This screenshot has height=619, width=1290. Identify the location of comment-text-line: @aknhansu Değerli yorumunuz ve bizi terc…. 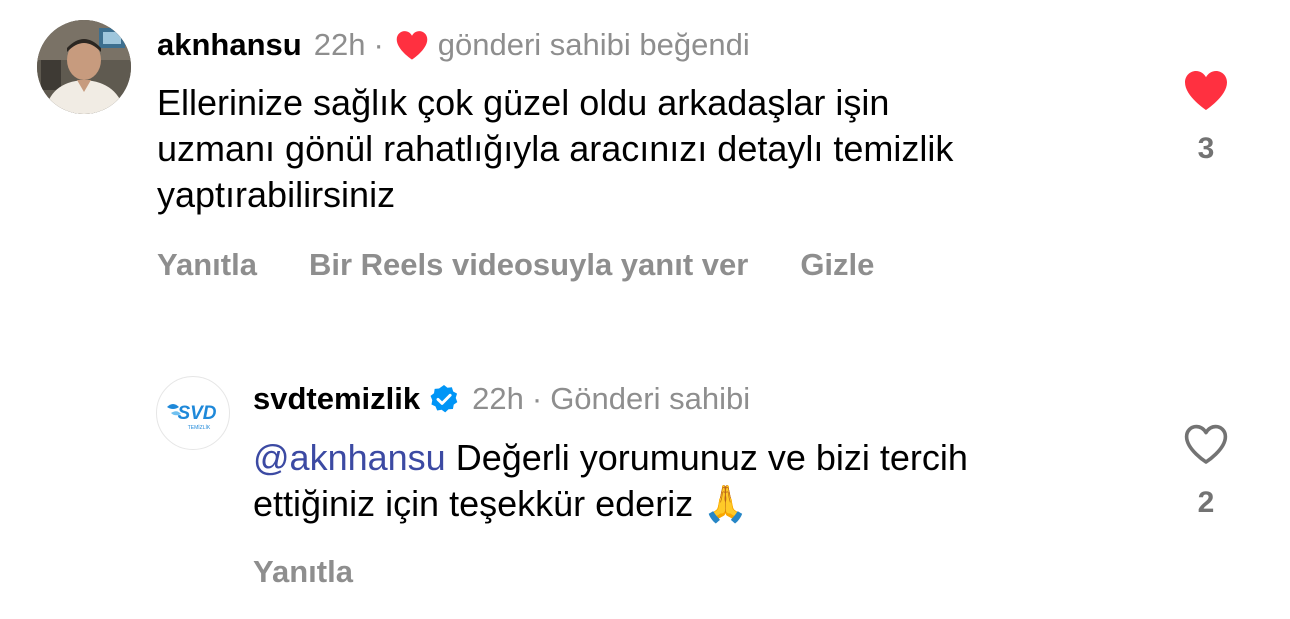
(610, 458).